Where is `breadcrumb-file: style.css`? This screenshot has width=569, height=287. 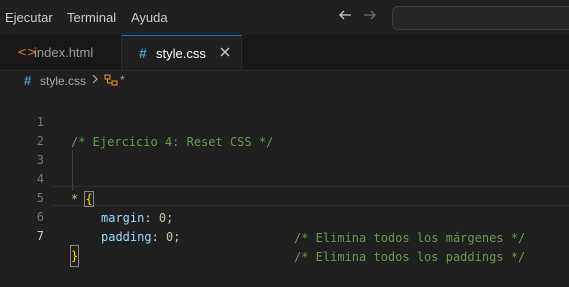
breadcrumb-file: style.css is located at coordinates (63, 81).